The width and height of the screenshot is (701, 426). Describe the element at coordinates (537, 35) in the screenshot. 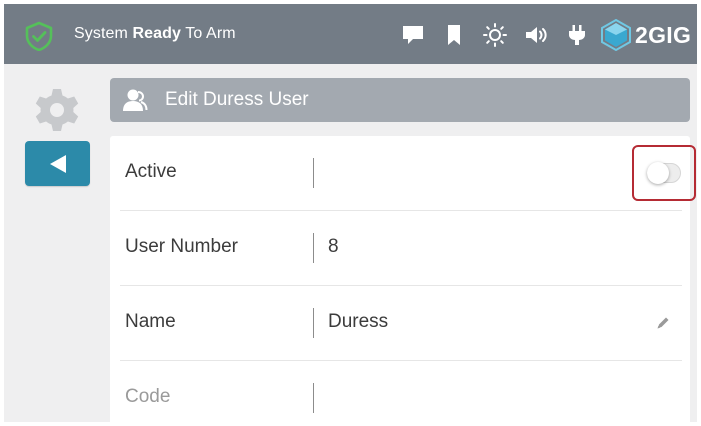

I see `volume-icon` at that location.